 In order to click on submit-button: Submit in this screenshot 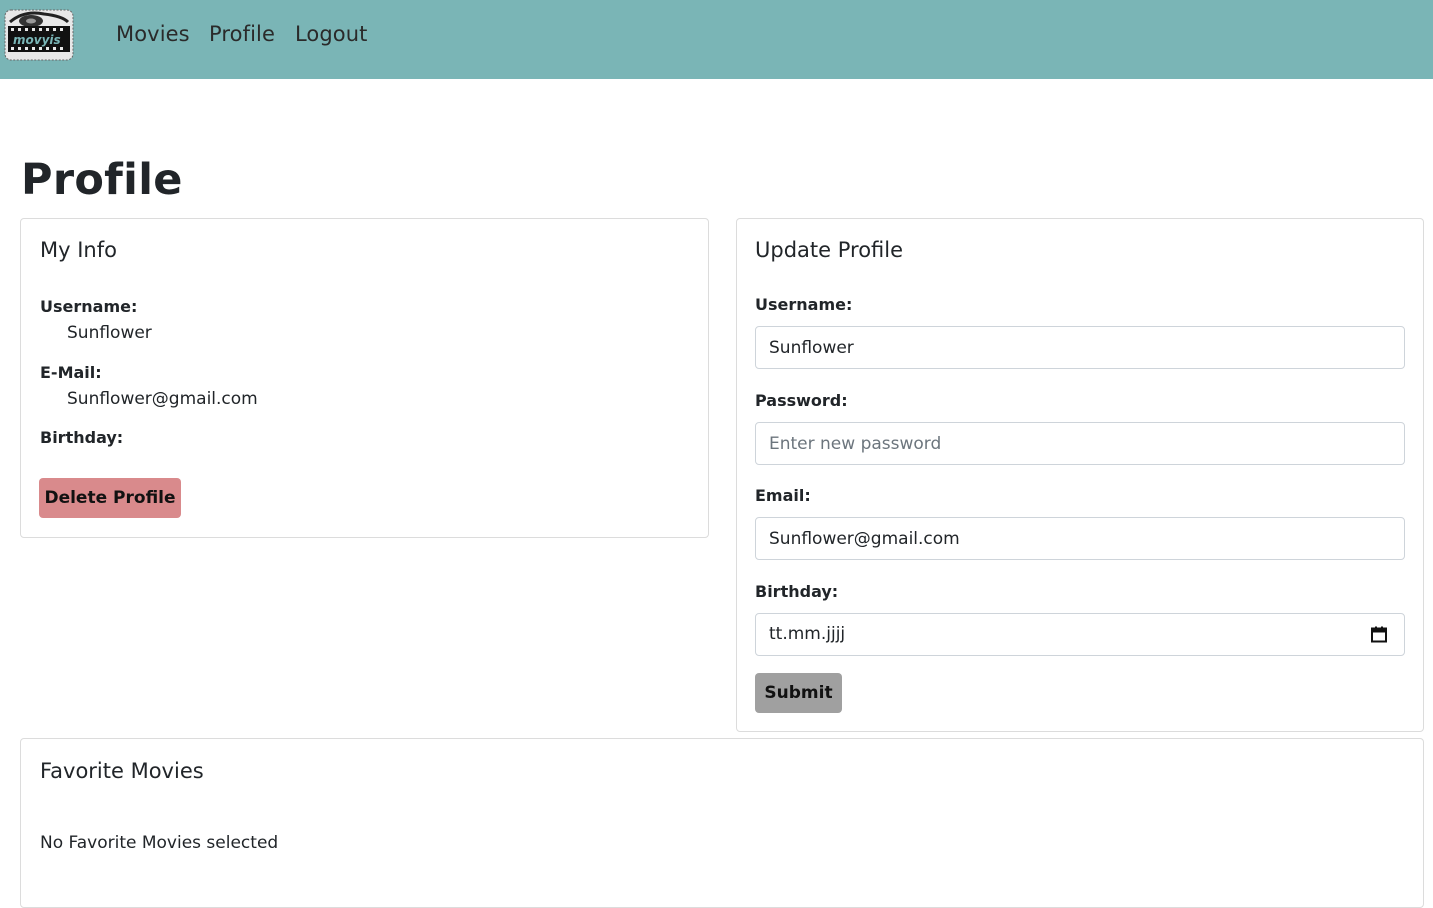, I will do `click(798, 693)`.